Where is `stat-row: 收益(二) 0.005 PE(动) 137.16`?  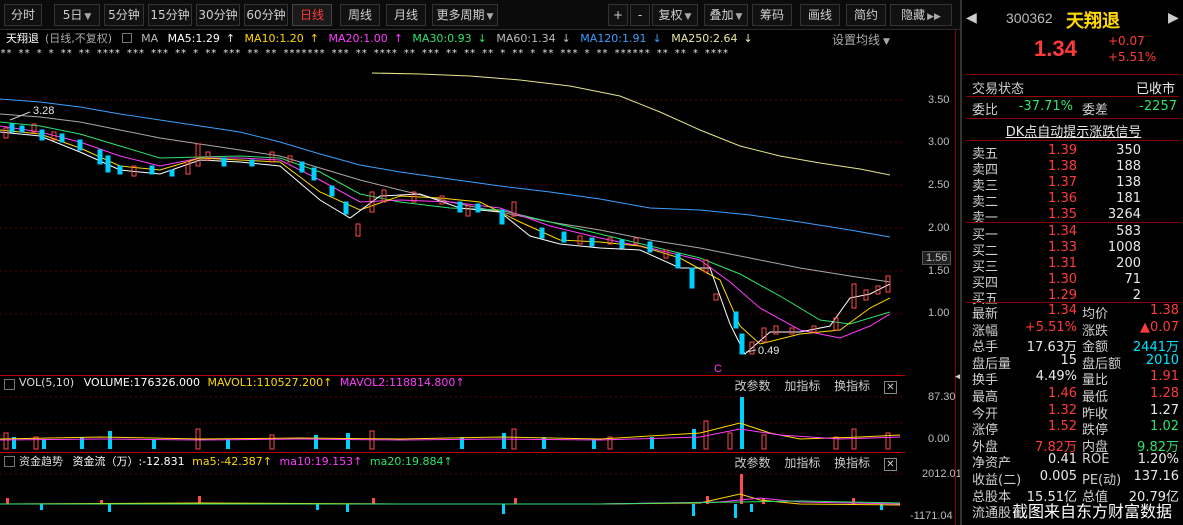
stat-row: 收益(二) 0.005 PE(动) 137.16 is located at coordinates (1072, 478).